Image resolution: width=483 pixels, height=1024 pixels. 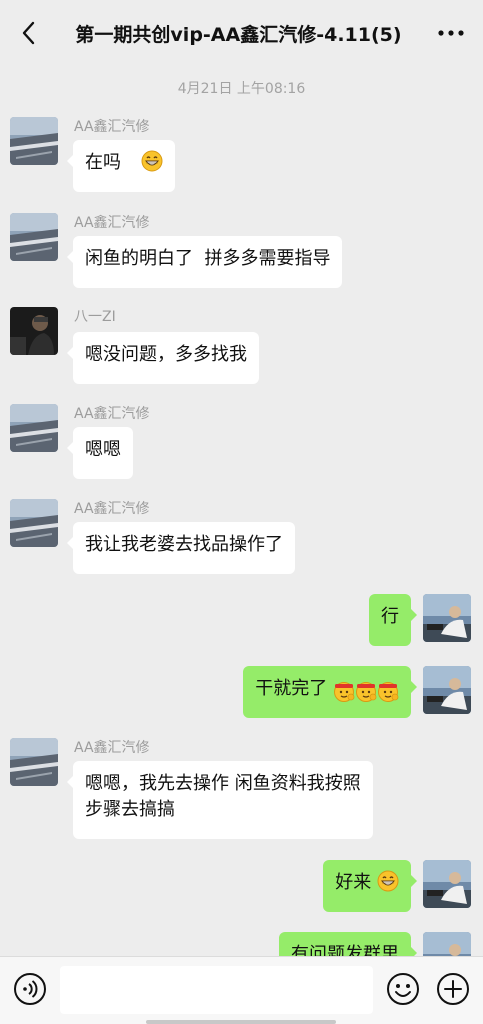 I want to click on more-dots-icon, so click(x=451, y=33).